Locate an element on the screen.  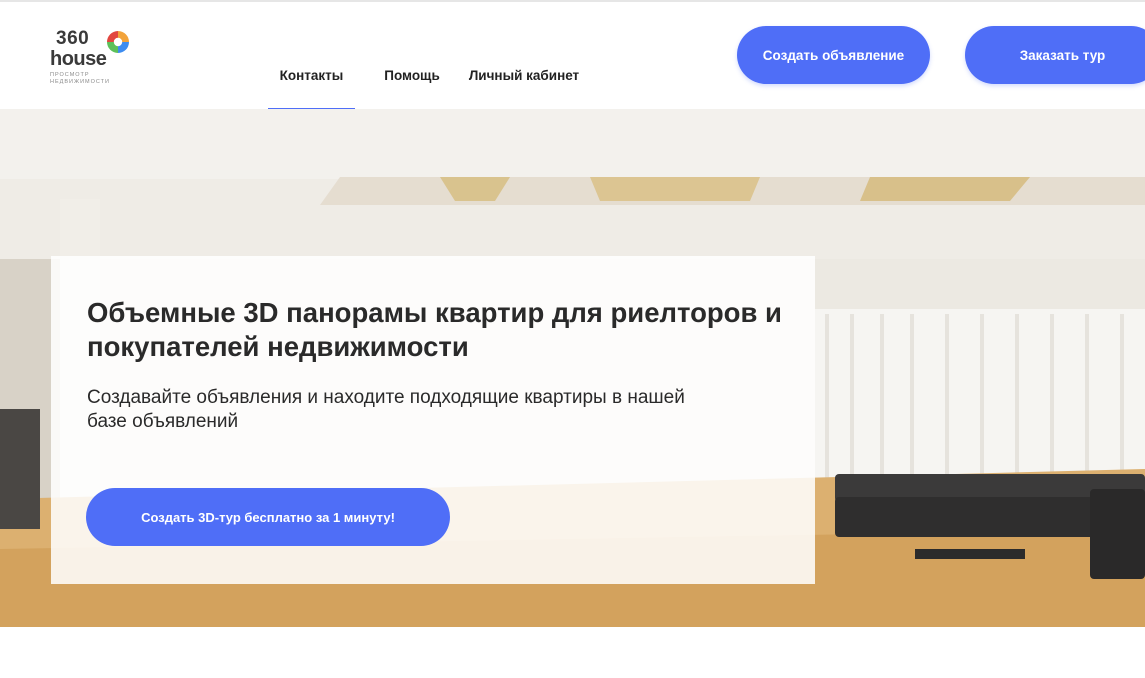
order-tour-button: Заказать тур is located at coordinates (1055, 55).